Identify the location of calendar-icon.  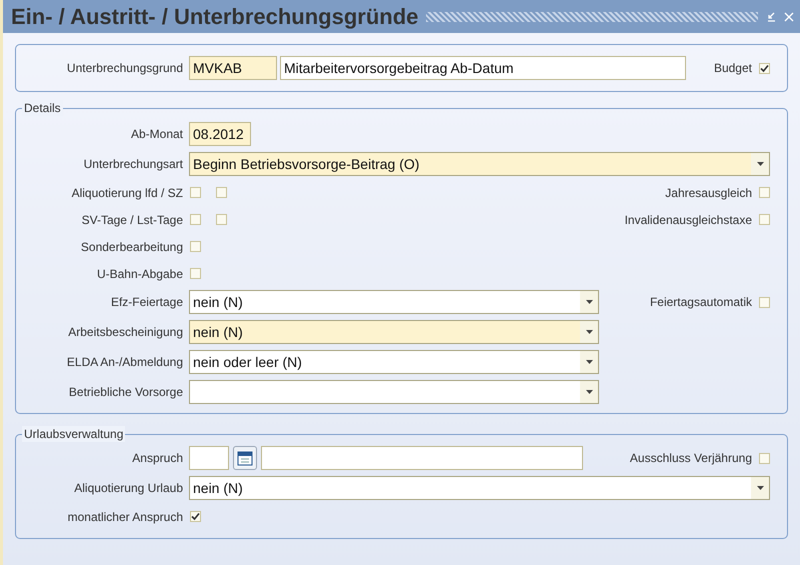
(245, 458).